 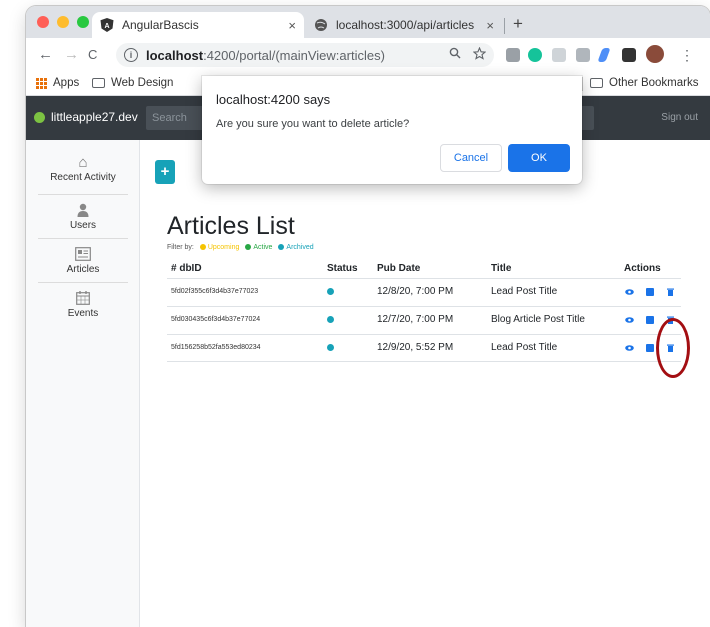 What do you see at coordinates (92, 54) in the screenshot?
I see `reload-icon: C` at bounding box center [92, 54].